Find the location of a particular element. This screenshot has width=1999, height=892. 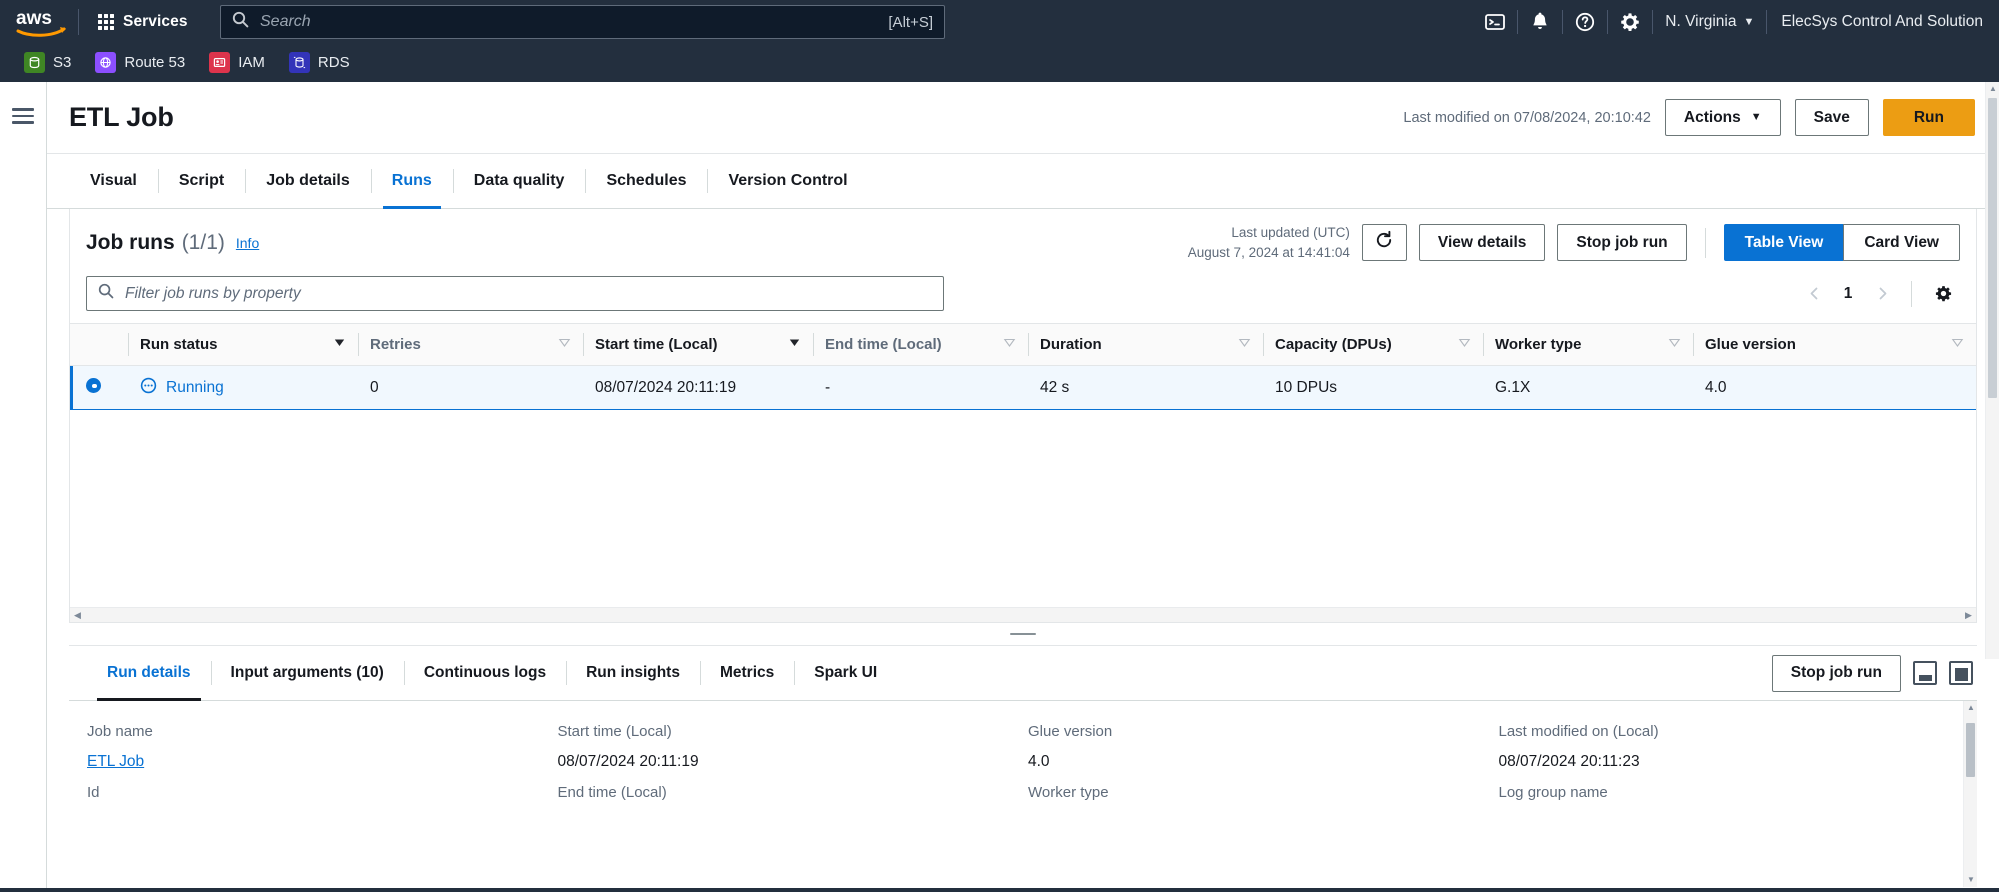

favorite-item-rds: RDS is located at coordinates (319, 62).